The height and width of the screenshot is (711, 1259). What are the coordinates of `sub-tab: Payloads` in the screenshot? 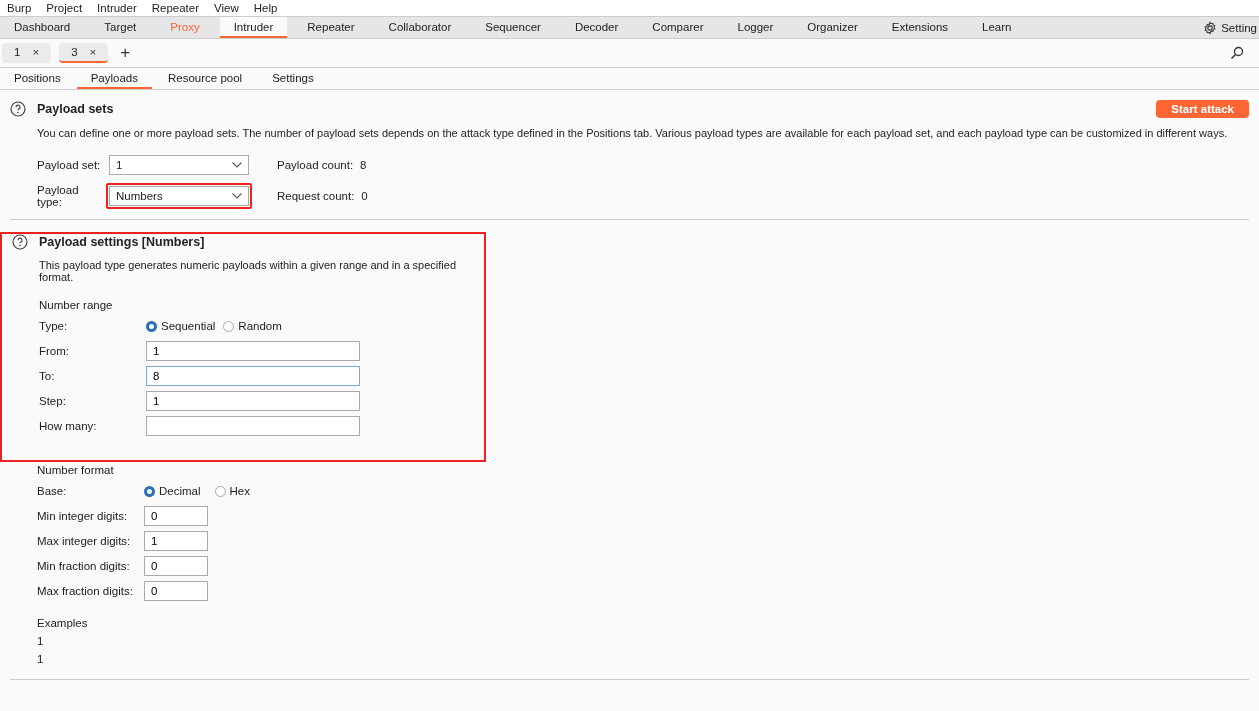 It's located at (114, 78).